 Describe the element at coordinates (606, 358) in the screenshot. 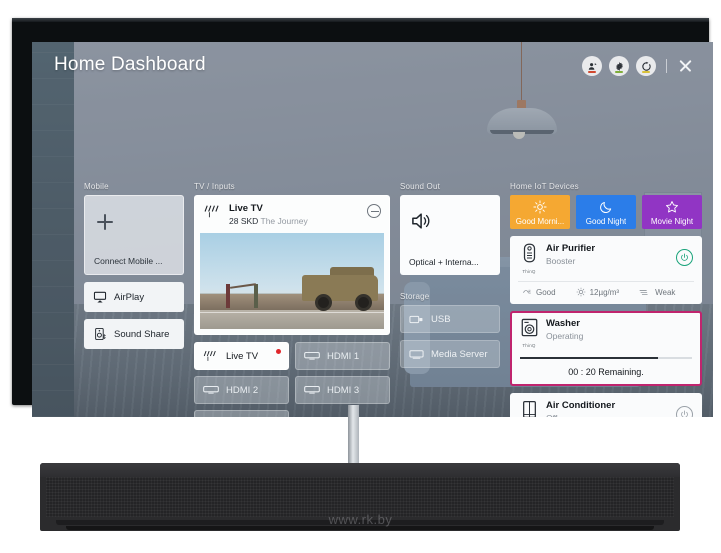

I see `washer-progress-track` at that location.